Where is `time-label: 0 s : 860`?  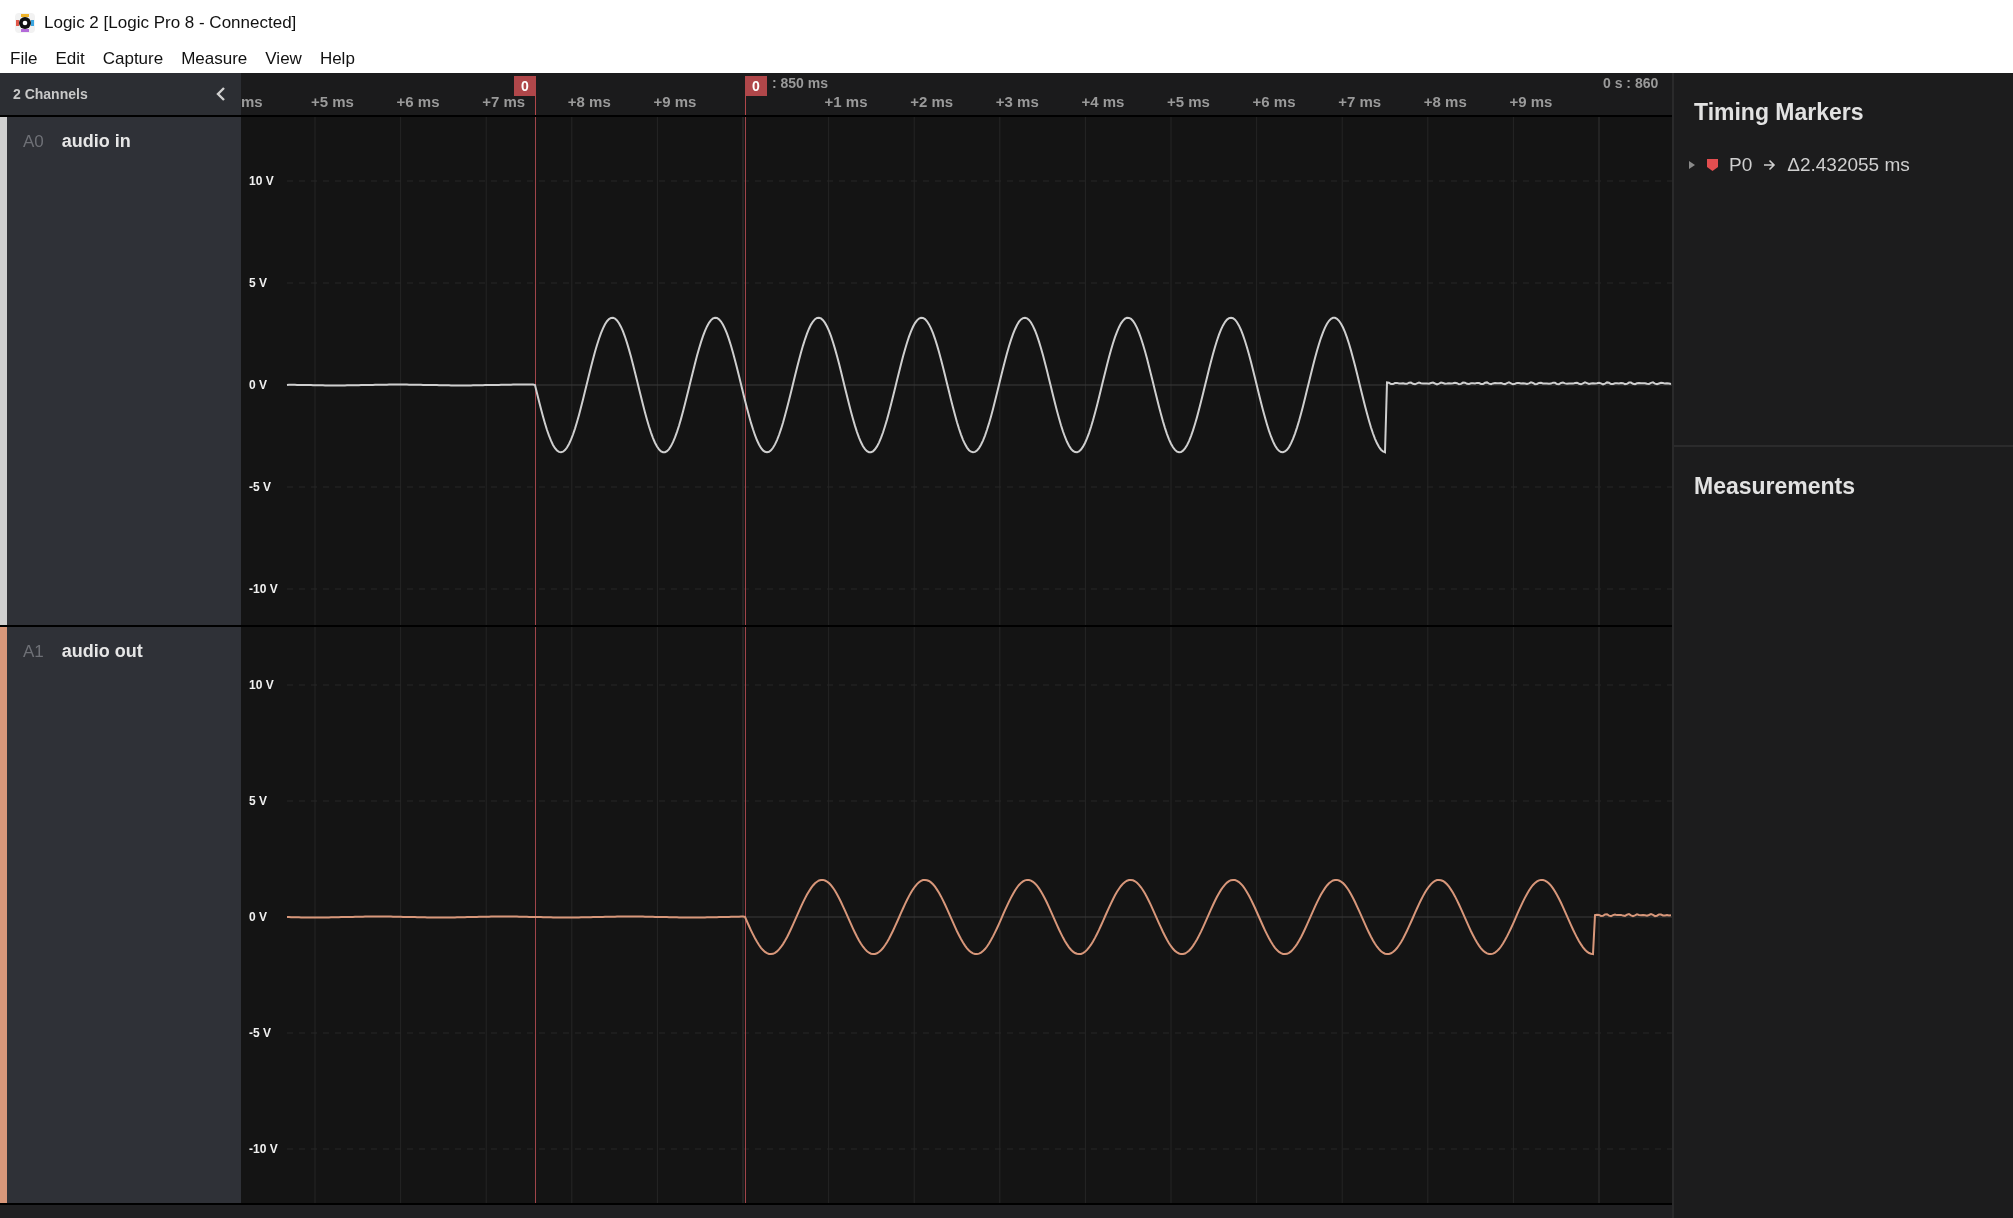
time-label: 0 s : 860 is located at coordinates (1631, 83).